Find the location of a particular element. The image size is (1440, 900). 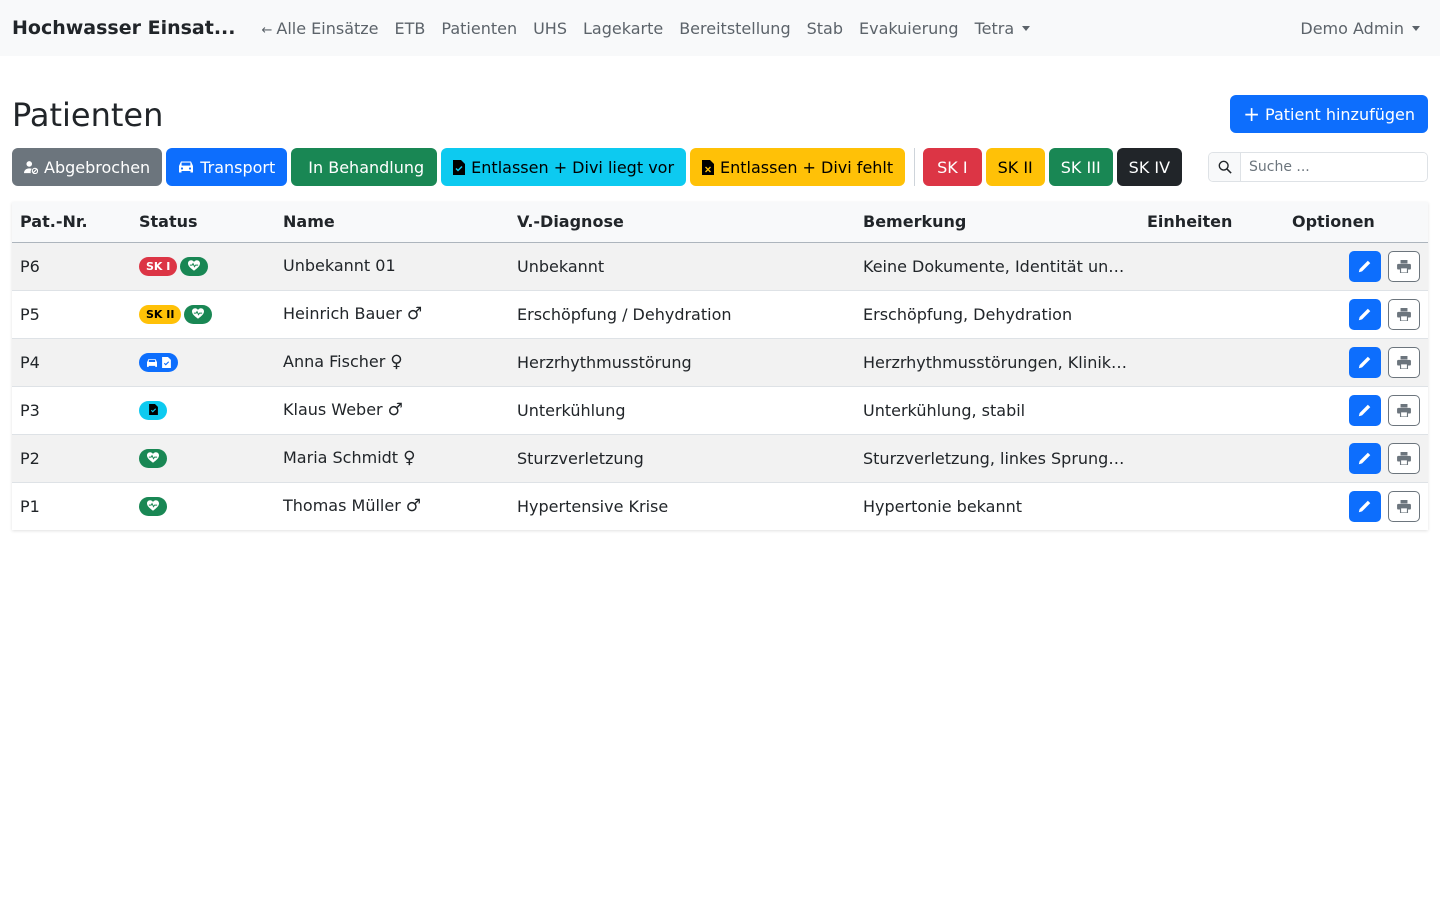

filter-transport-button: Transport is located at coordinates (227, 167).